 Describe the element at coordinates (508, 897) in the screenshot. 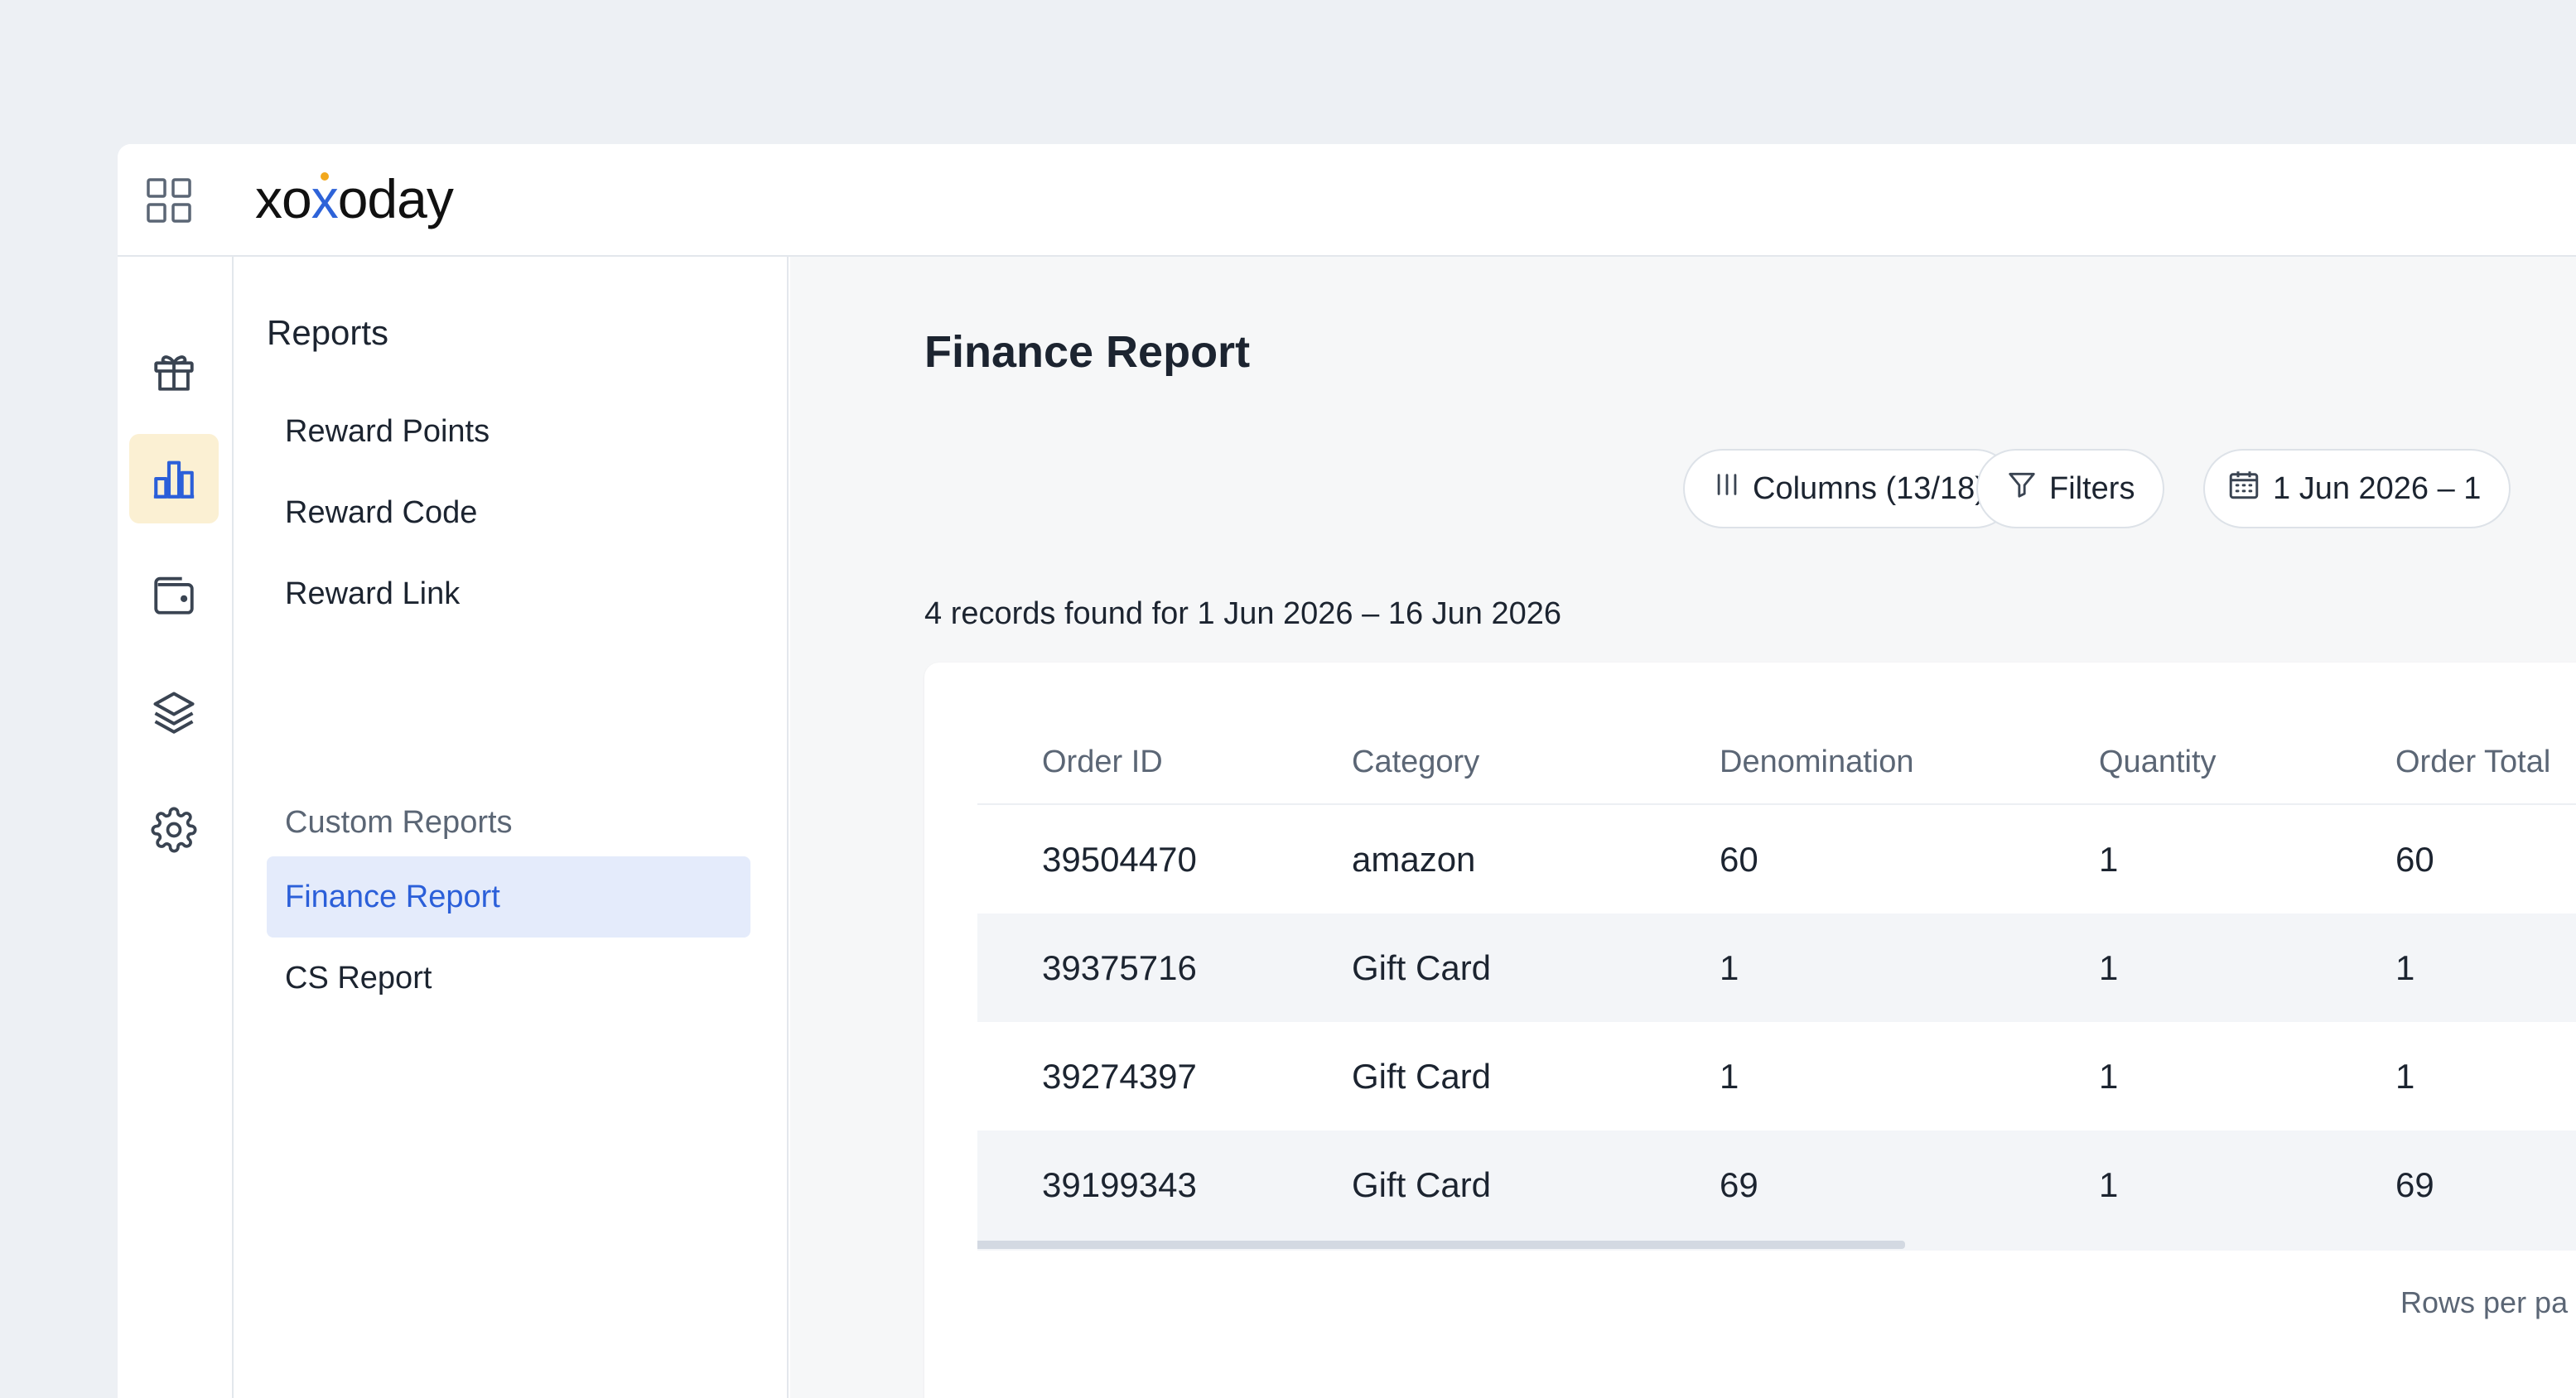

I see `sidebar-item-finance-report: Finance Report` at that location.